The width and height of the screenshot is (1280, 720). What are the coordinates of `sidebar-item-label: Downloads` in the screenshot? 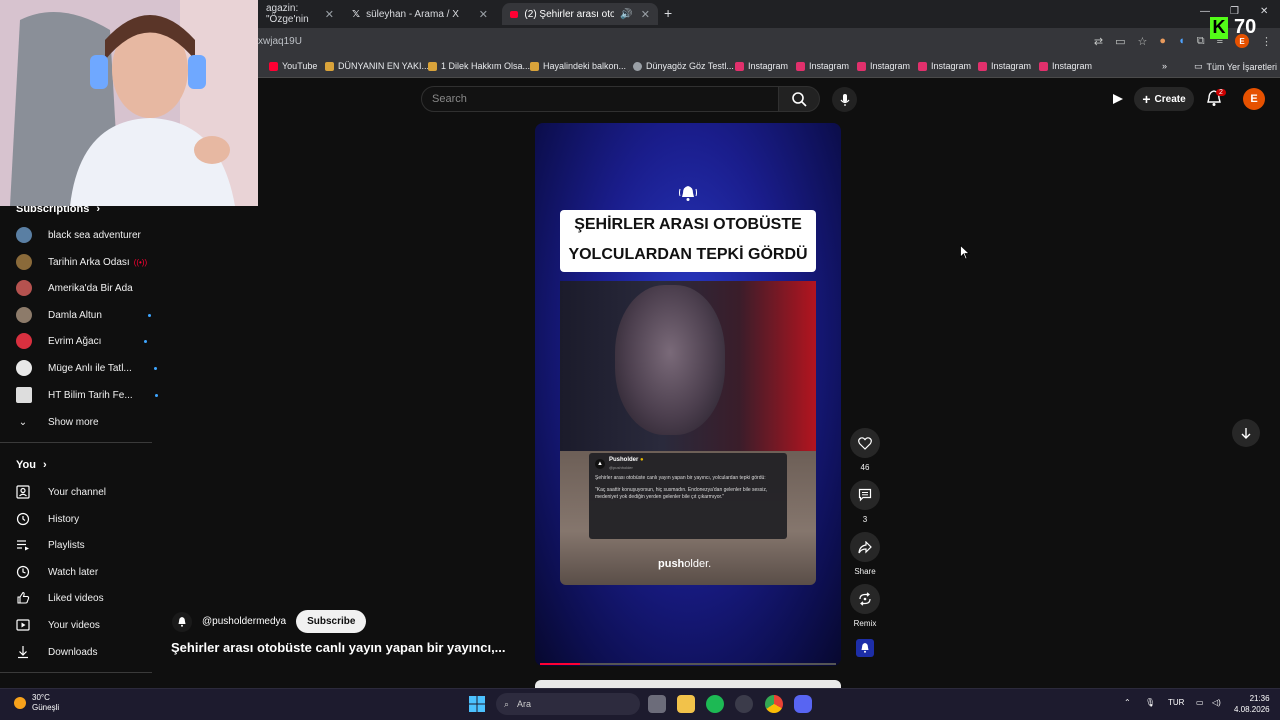 It's located at (73, 652).